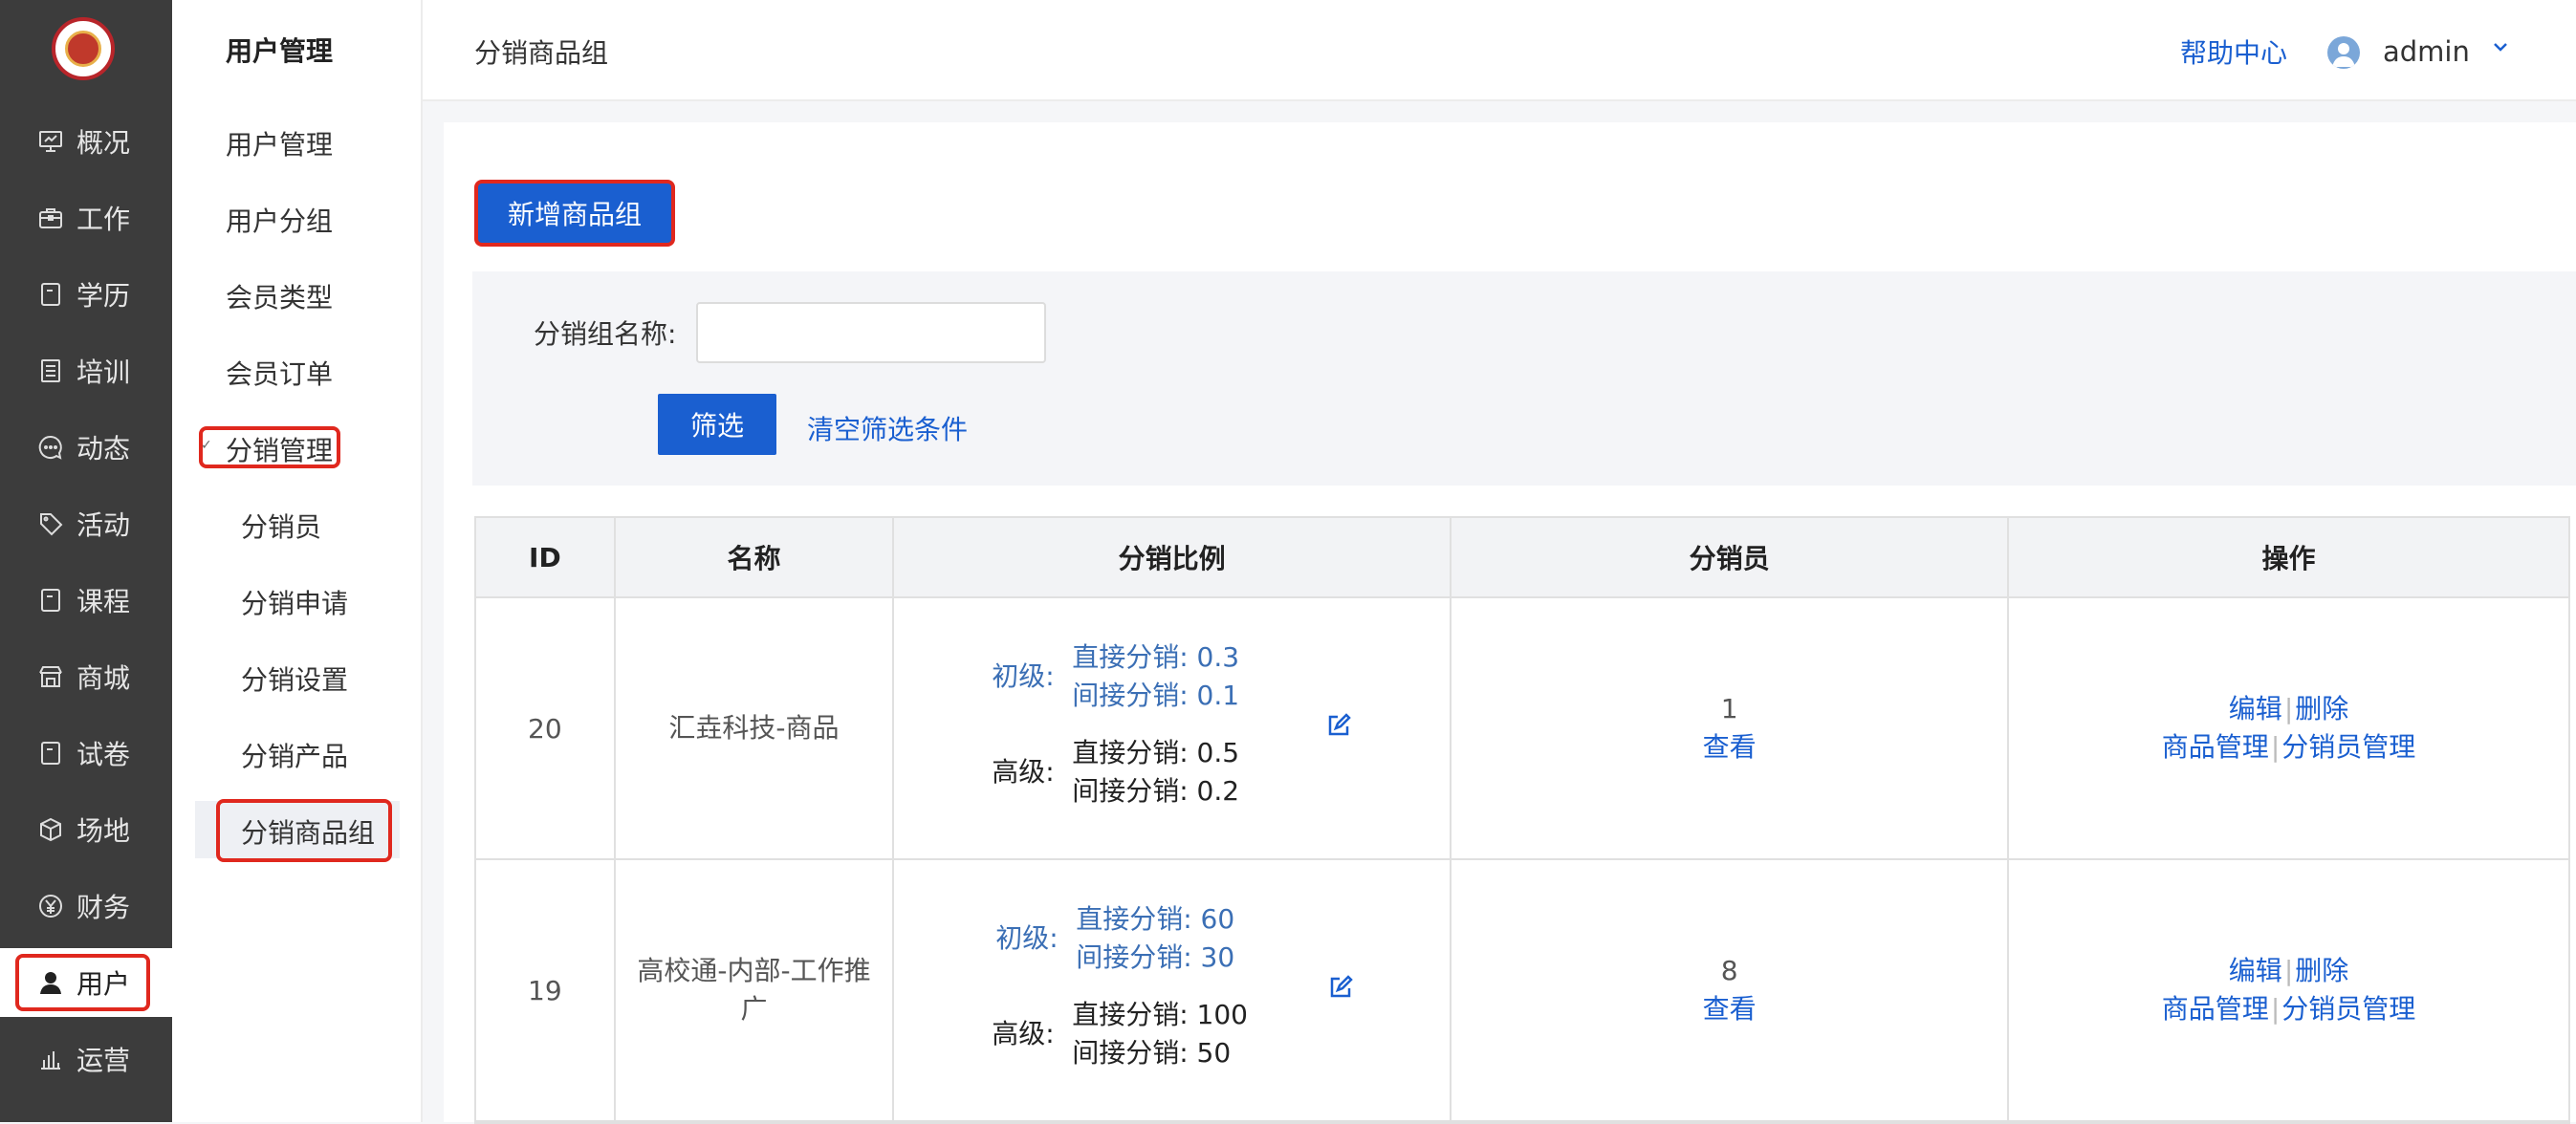 Image resolution: width=2576 pixels, height=1124 pixels. I want to click on rail-item-label: 学历, so click(103, 296).